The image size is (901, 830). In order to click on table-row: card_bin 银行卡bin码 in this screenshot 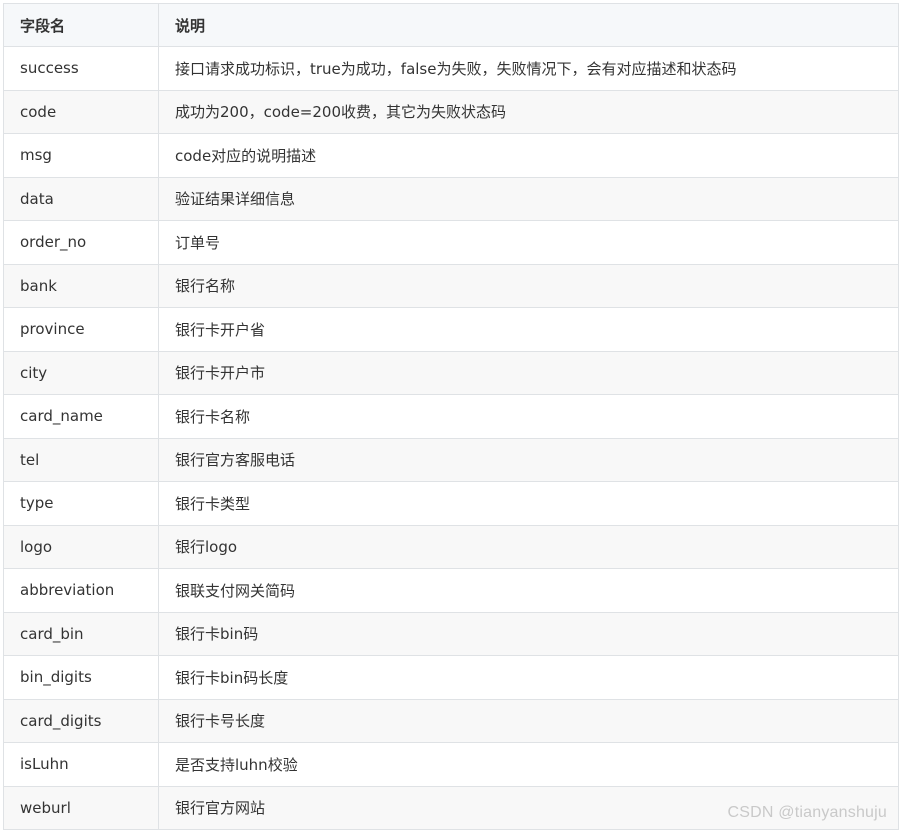, I will do `click(451, 633)`.